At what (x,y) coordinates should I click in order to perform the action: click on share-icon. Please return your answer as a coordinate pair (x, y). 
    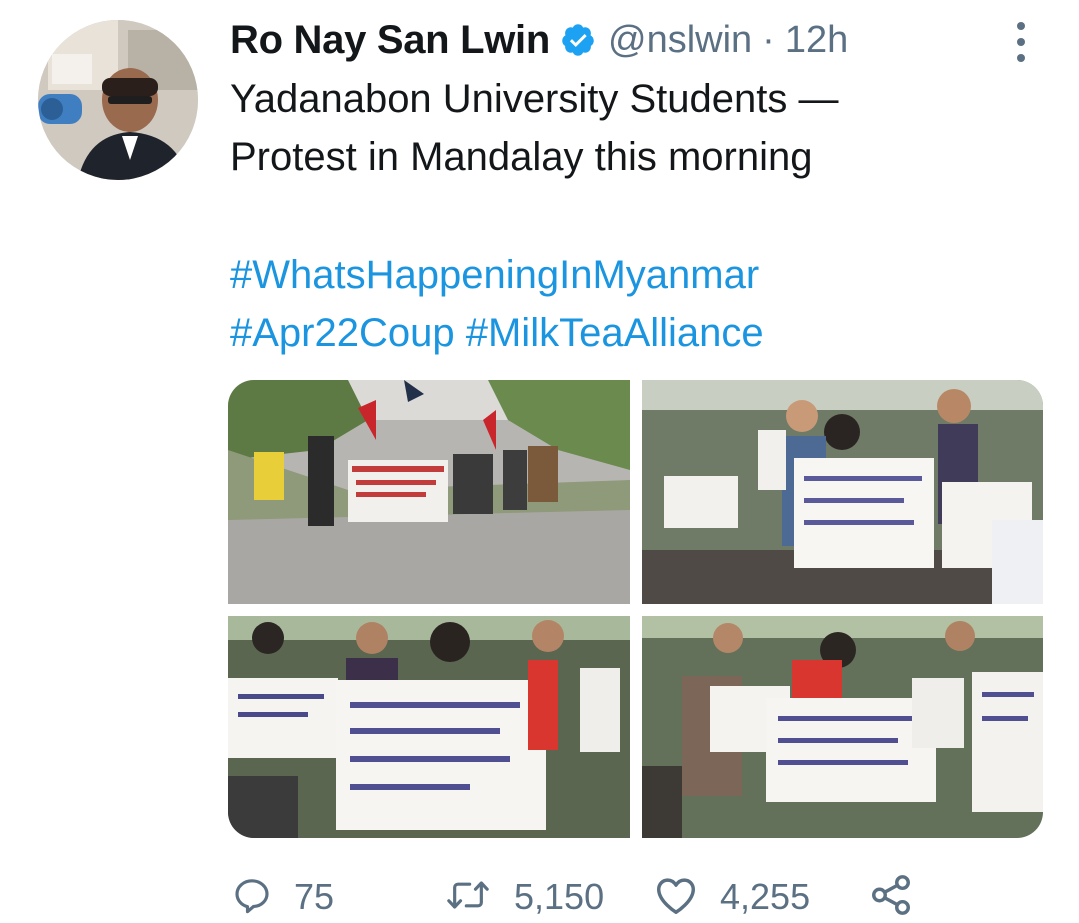
    Looking at the image, I should click on (891, 897).